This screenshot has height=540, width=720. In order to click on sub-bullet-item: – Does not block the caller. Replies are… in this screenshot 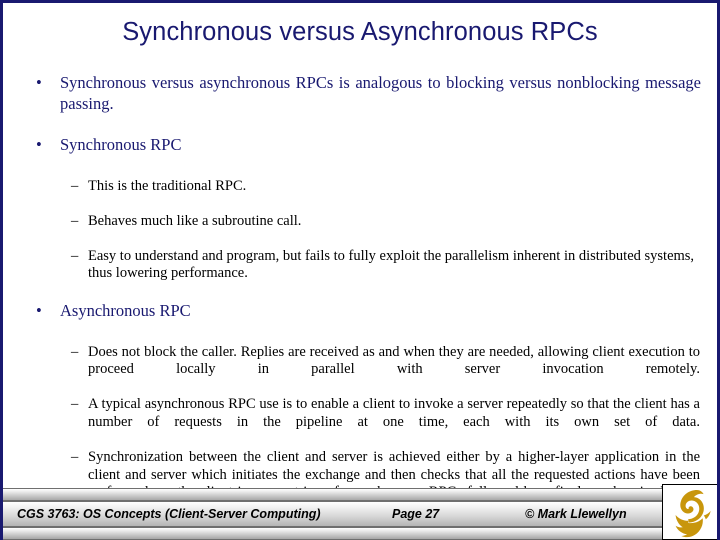, I will do `click(380, 370)`.